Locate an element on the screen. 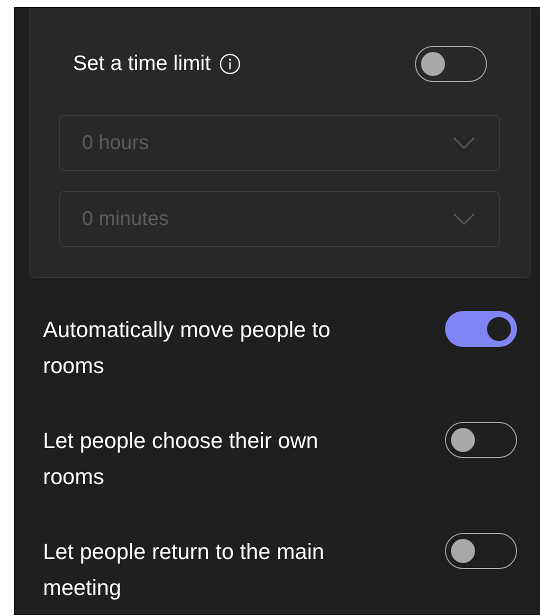 Image resolution: width=540 pixels, height=616 pixels. option-label: Automatically move people to rooms is located at coordinates (187, 348).